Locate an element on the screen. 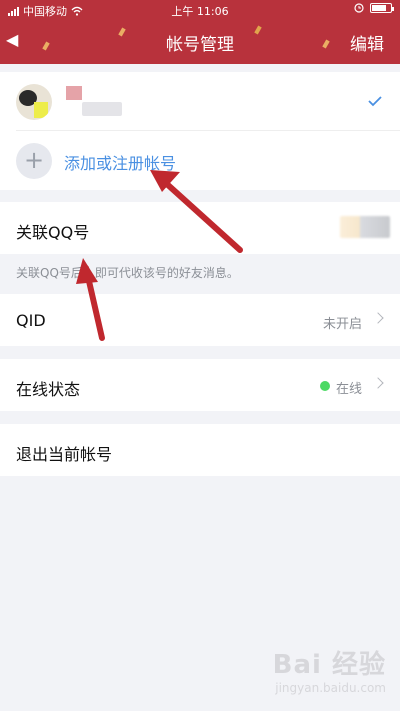  qid-label: QID is located at coordinates (31, 320).